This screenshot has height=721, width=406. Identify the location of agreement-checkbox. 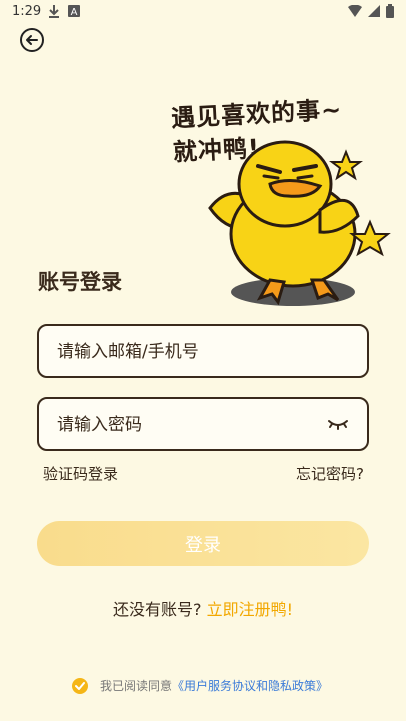
(80, 685).